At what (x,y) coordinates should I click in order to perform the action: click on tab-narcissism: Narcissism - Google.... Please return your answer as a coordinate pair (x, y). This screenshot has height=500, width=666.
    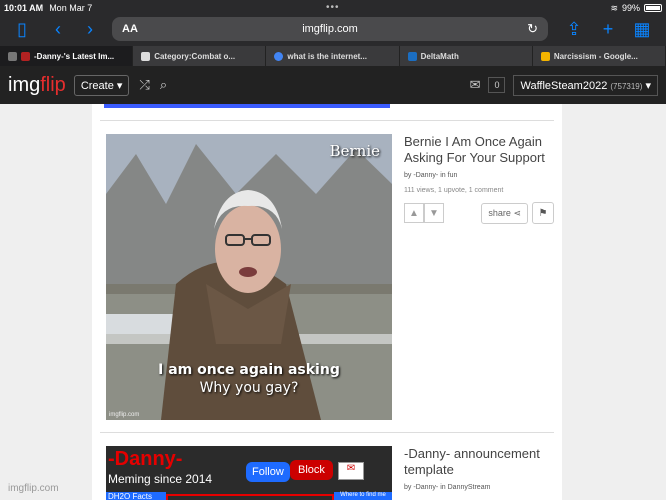
    Looking at the image, I should click on (599, 56).